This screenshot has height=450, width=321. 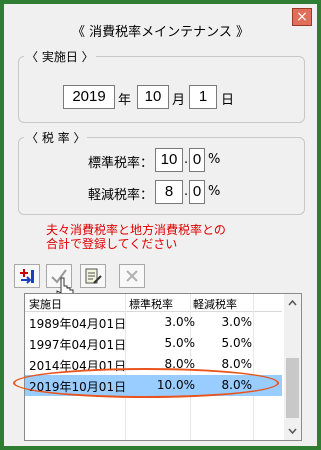 I want to click on year-unit-label: 年, so click(x=125, y=100).